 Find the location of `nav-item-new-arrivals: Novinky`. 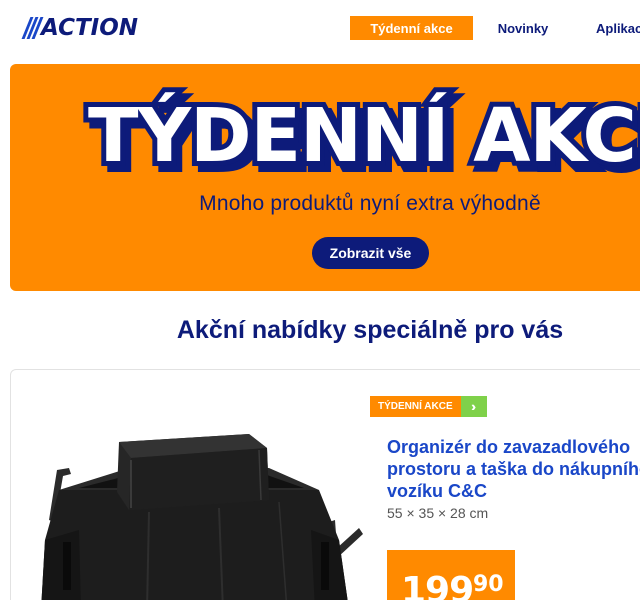

nav-item-new-arrivals: Novinky is located at coordinates (523, 28).